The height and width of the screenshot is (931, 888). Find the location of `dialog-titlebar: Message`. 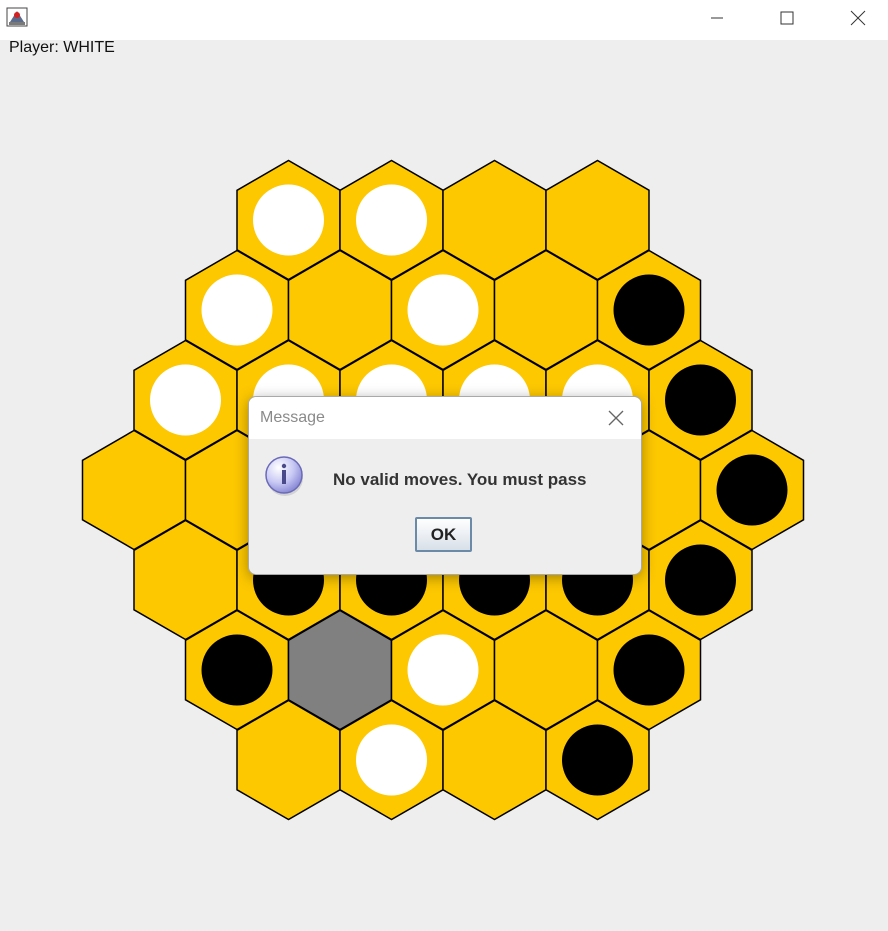

dialog-titlebar: Message is located at coordinates (445, 418).